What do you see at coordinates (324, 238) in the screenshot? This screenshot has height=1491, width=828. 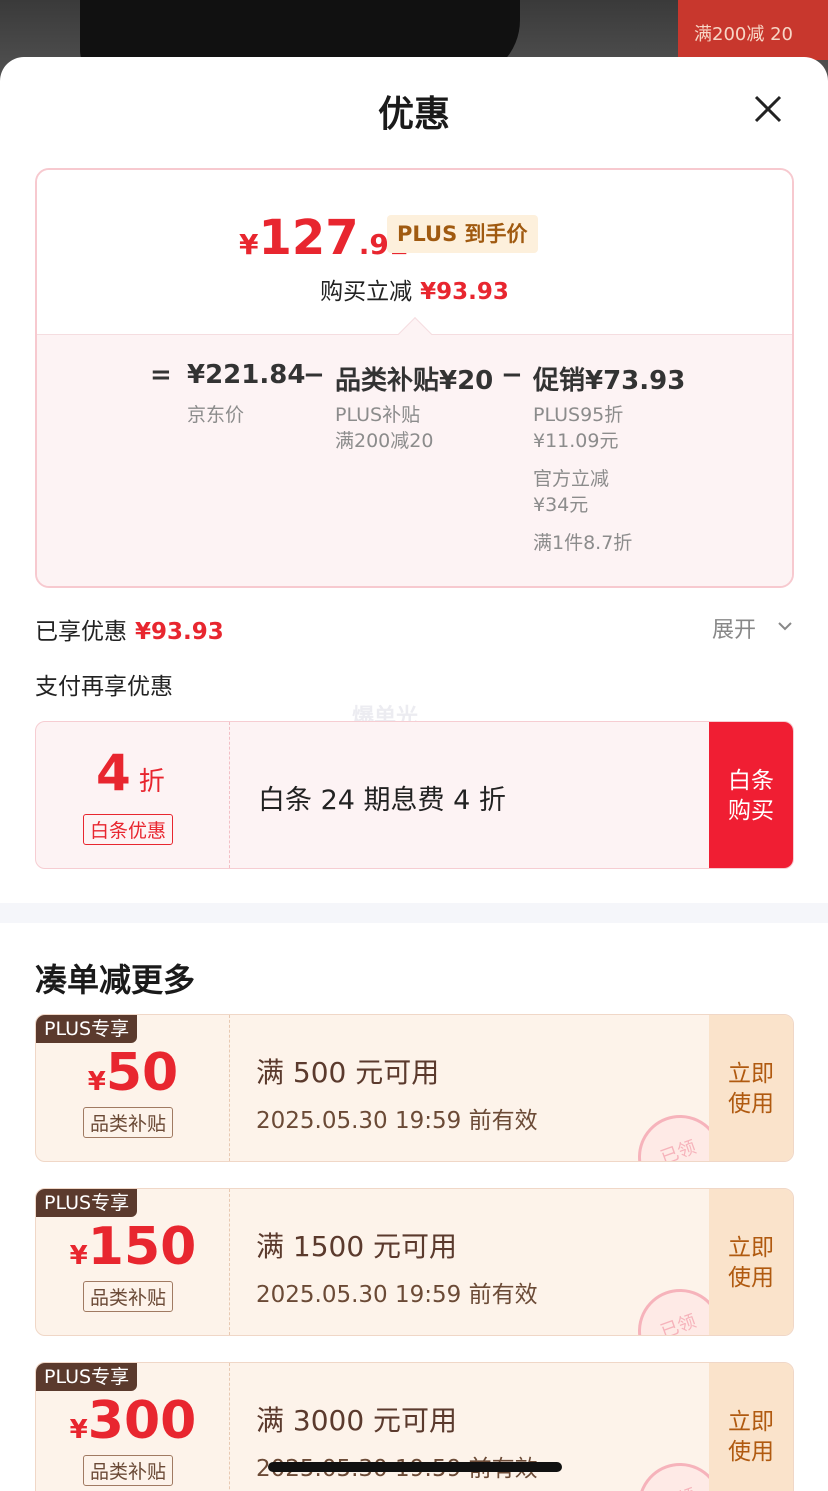 I see `final-price: ¥127.91` at bounding box center [324, 238].